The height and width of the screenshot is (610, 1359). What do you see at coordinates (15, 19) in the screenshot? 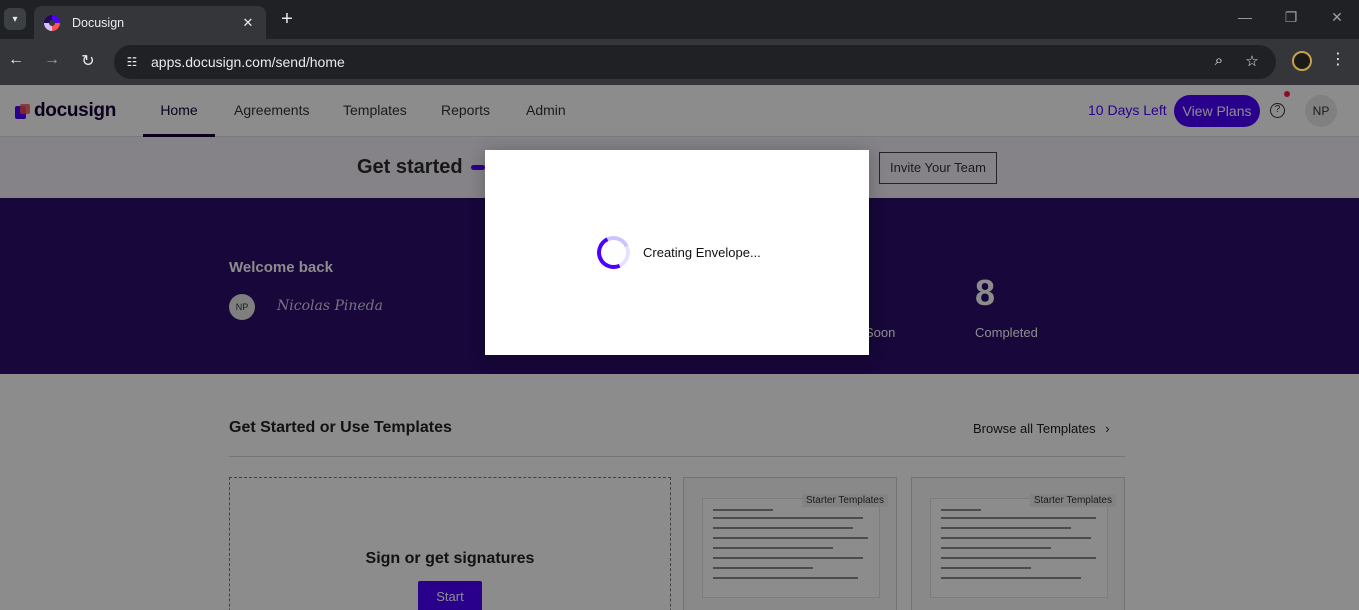
I see `tab-search-chevron-icon: ▾` at bounding box center [15, 19].